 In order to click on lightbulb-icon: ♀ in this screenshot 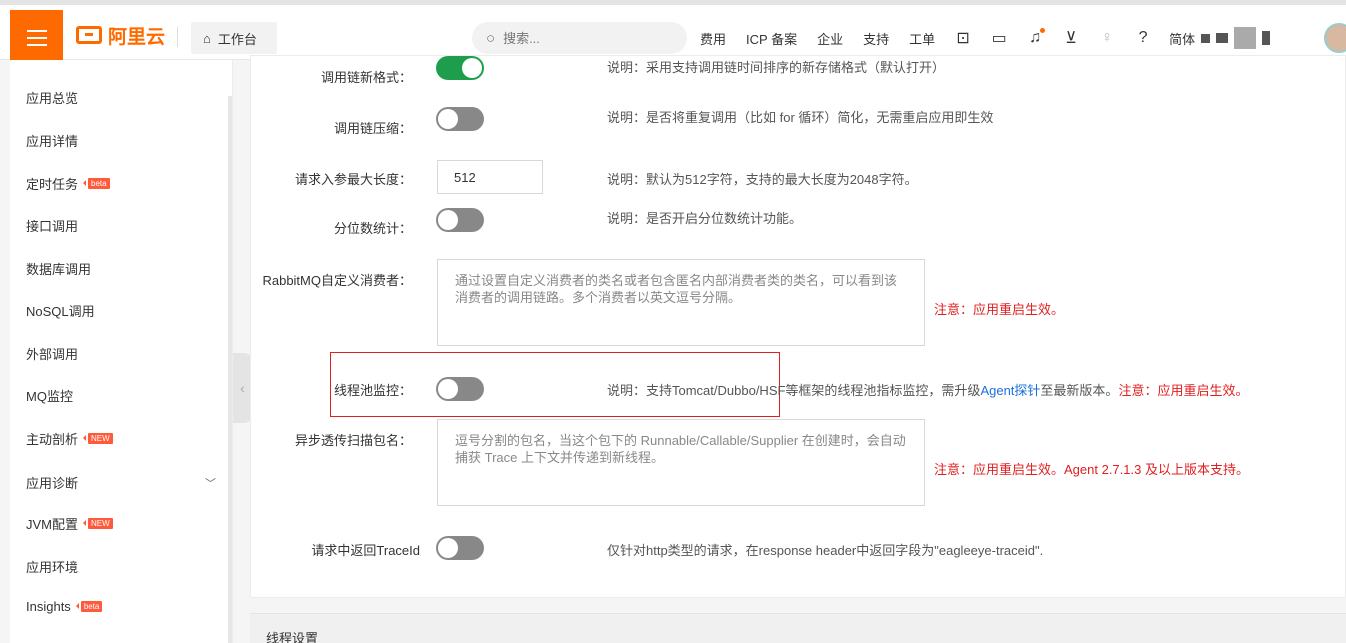, I will do `click(1107, 38)`.